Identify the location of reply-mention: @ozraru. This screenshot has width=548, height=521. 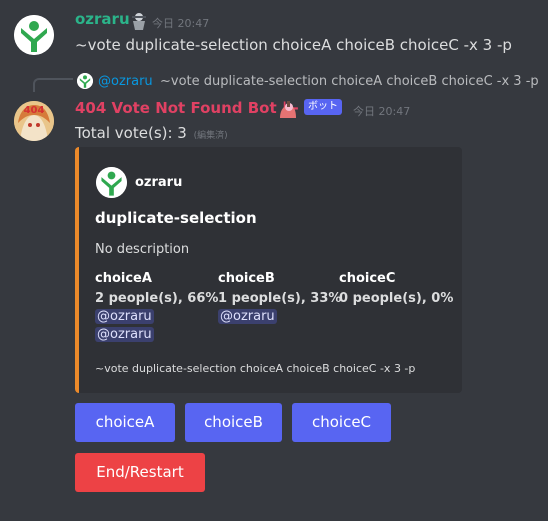
(125, 81).